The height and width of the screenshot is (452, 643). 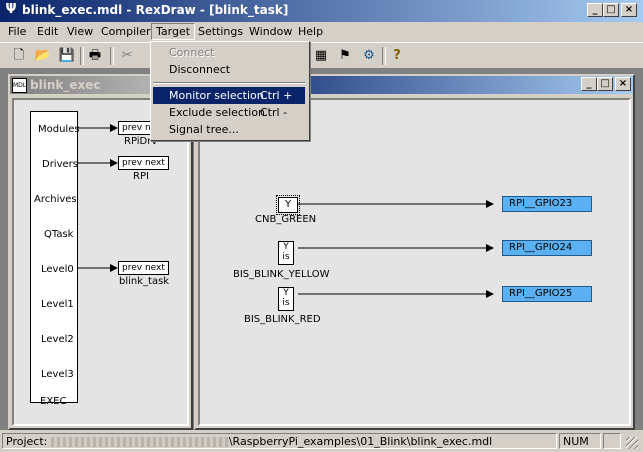 What do you see at coordinates (547, 248) in the screenshot?
I see `output-pin-gpio24: RPI__GPIO24` at bounding box center [547, 248].